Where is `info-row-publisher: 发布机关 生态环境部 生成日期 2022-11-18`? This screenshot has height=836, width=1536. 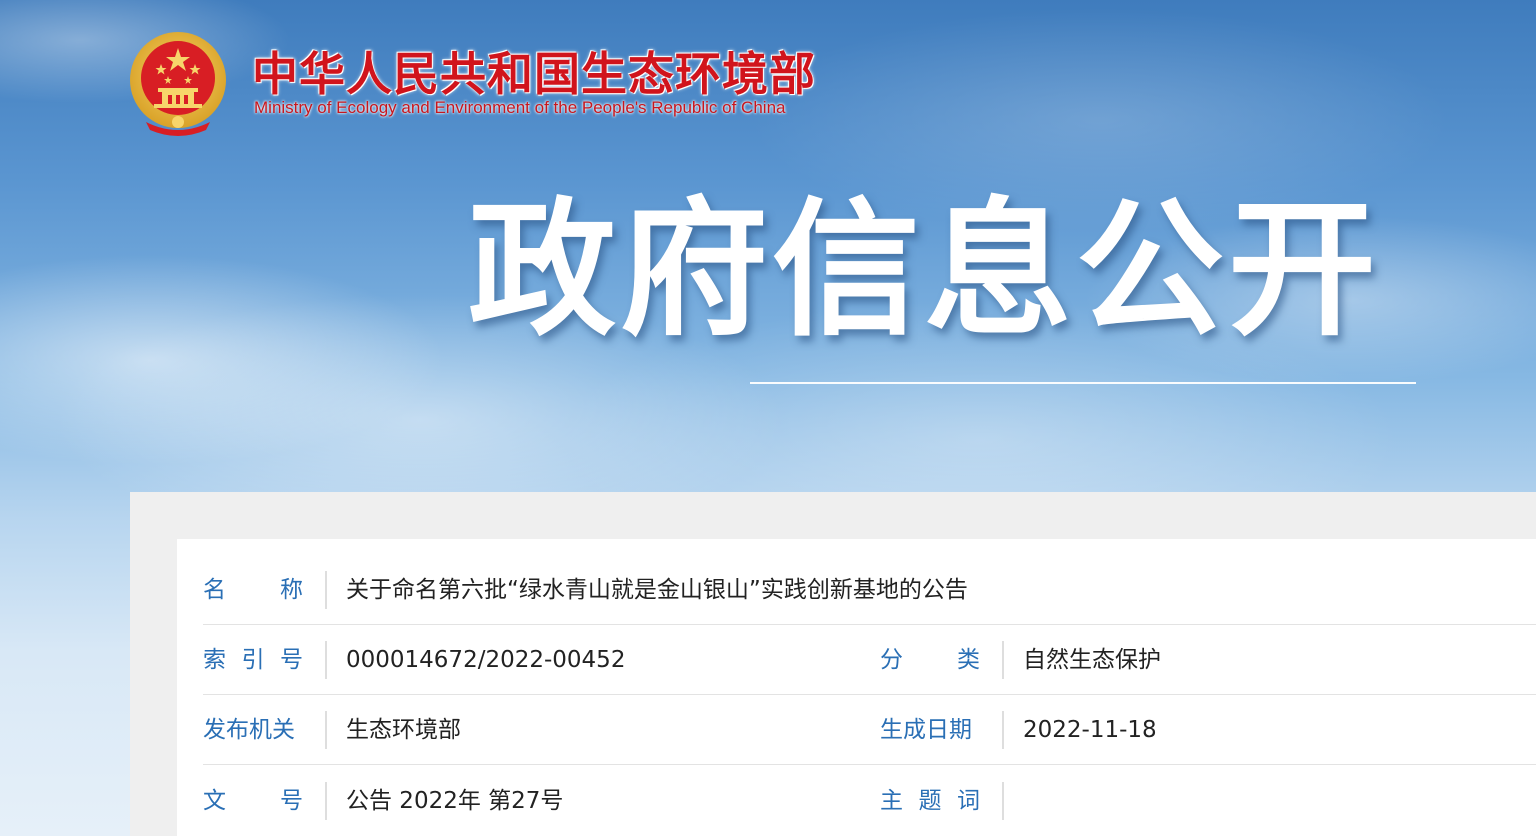 info-row-publisher: 发布机关 生态环境部 生成日期 2022-11-18 is located at coordinates (869, 730).